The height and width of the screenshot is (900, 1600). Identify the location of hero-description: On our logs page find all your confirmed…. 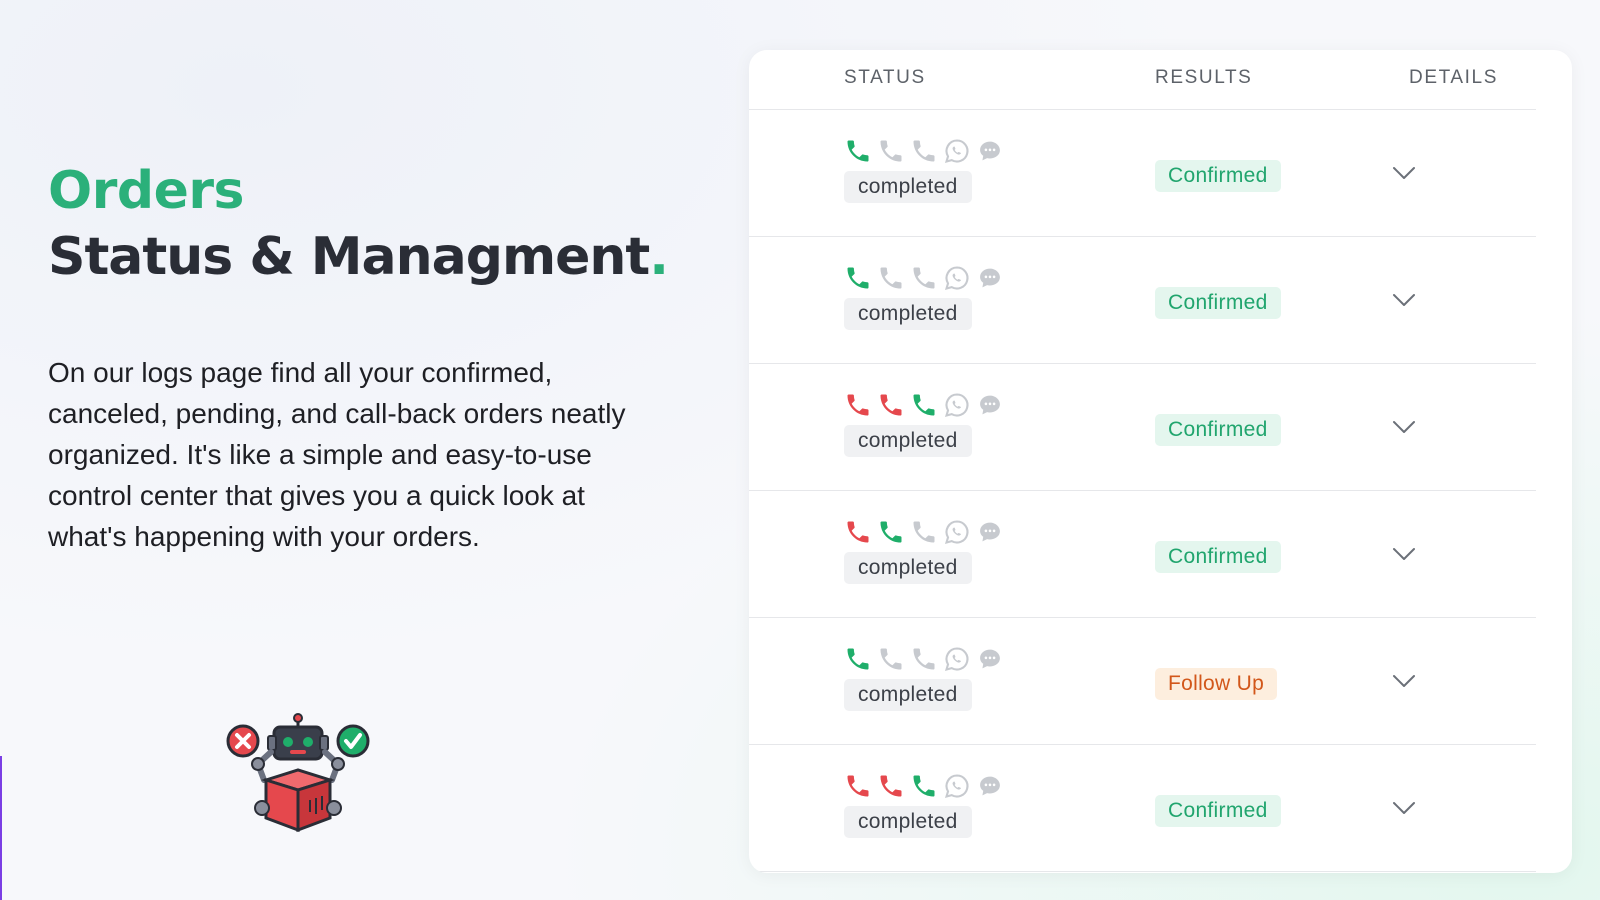
(337, 454).